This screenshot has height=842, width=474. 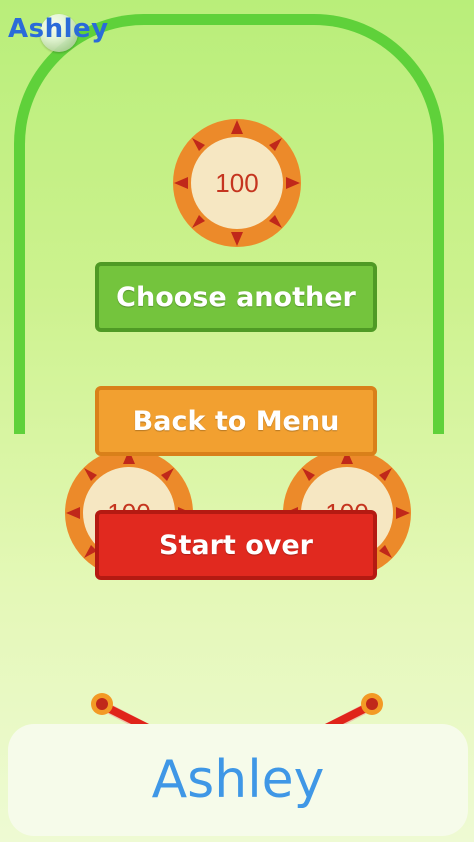 I want to click on bumper-top: 100, so click(x=237, y=183).